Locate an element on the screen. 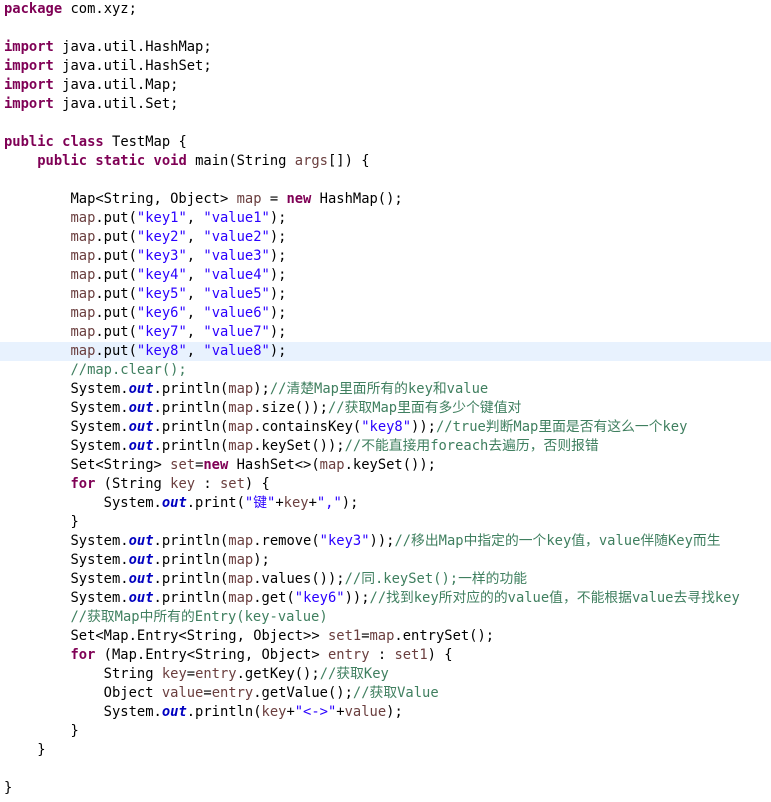 This screenshot has height=802, width=771. code-line: String key=entry.getKey();//获取Key is located at coordinates (385, 674).